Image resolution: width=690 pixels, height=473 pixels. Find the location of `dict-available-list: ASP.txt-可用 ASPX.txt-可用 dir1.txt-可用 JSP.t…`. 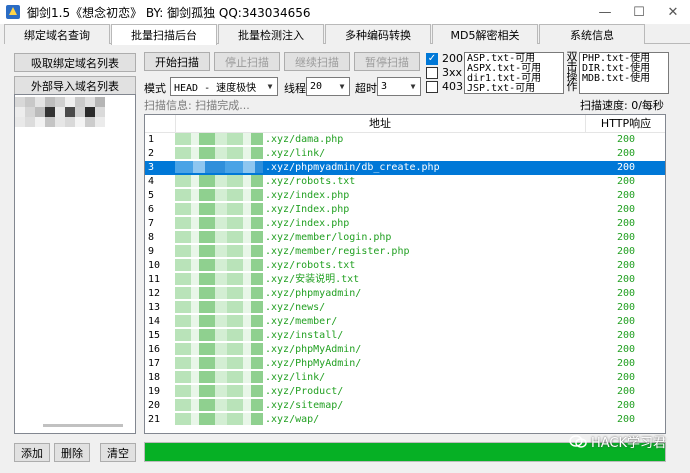

dict-available-list: ASP.txt-可用 ASPX.txt-可用 dir1.txt-可用 JSP.t… is located at coordinates (514, 73).